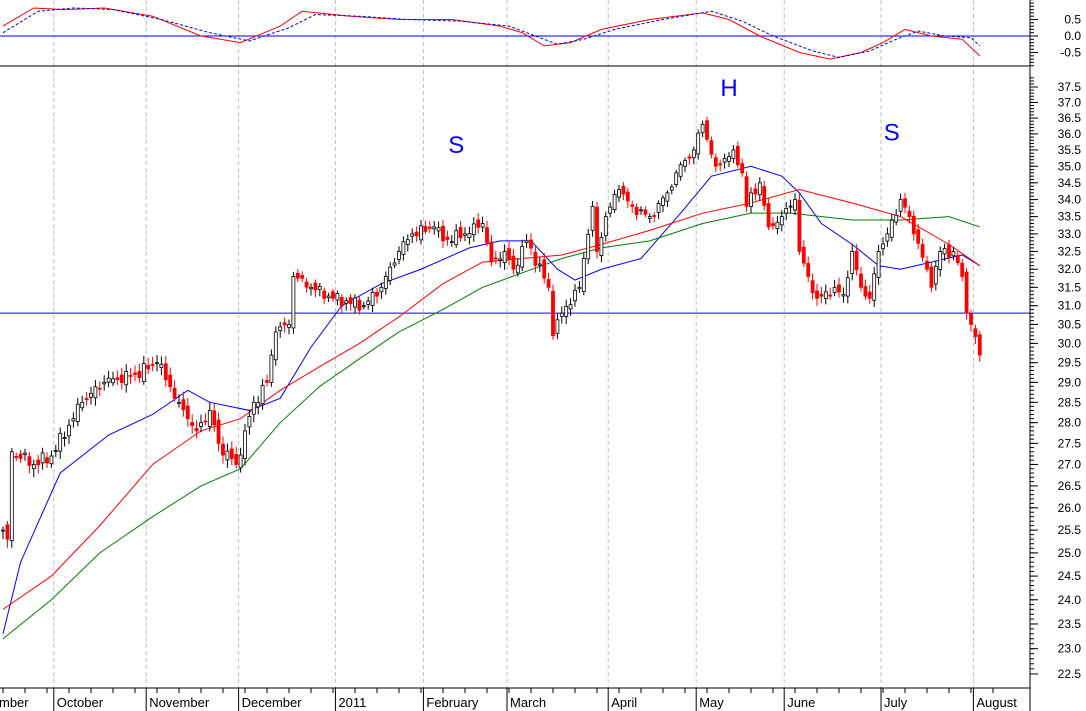  I want to click on month-label: October, so click(80, 702).